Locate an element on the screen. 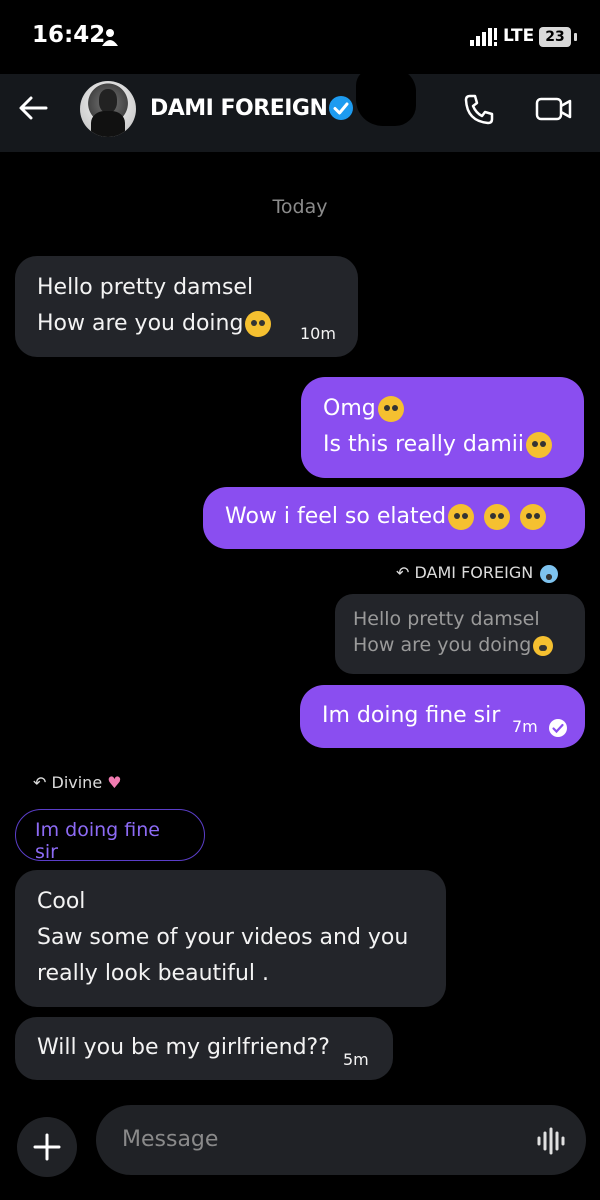  verified-icon is located at coordinates (341, 108).